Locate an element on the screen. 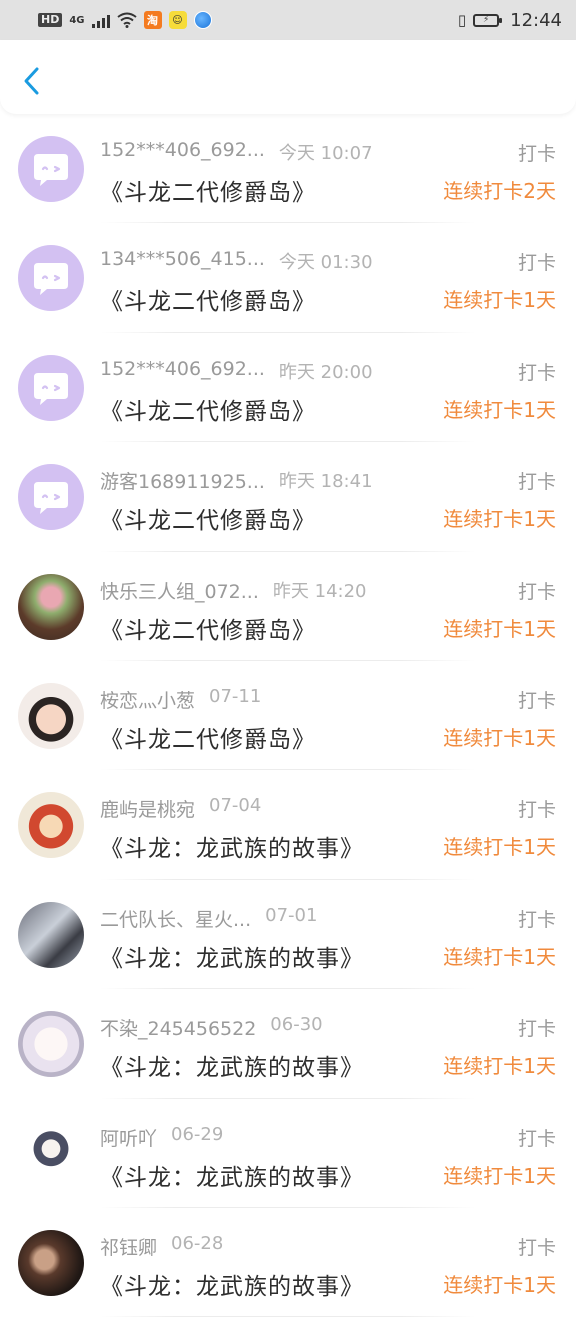 This screenshot has width=576, height=1317. checkin-time: 今天 10:07 is located at coordinates (325, 153).